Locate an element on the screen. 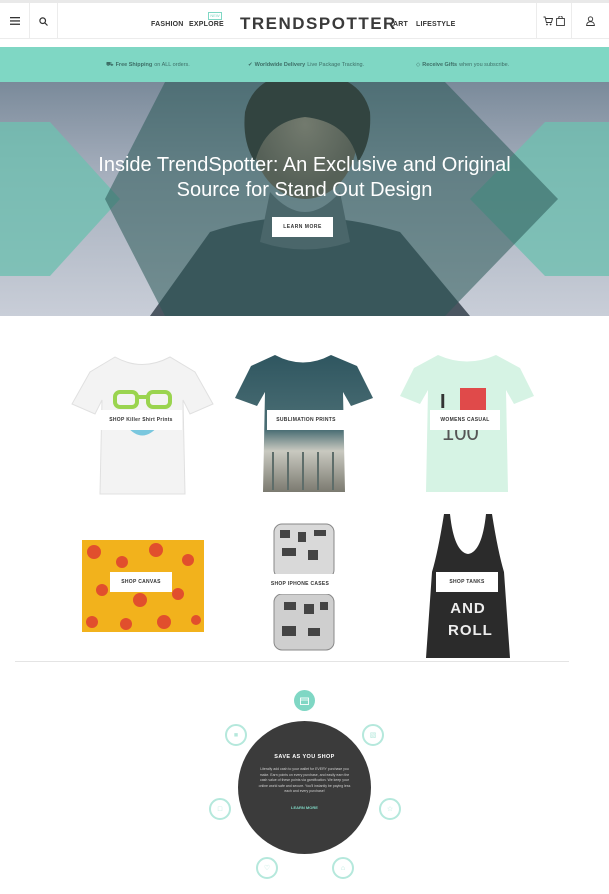 Image resolution: width=609 pixels, height=894 pixels. save-title: SAVE AS YOU SHOP is located at coordinates (304, 757).